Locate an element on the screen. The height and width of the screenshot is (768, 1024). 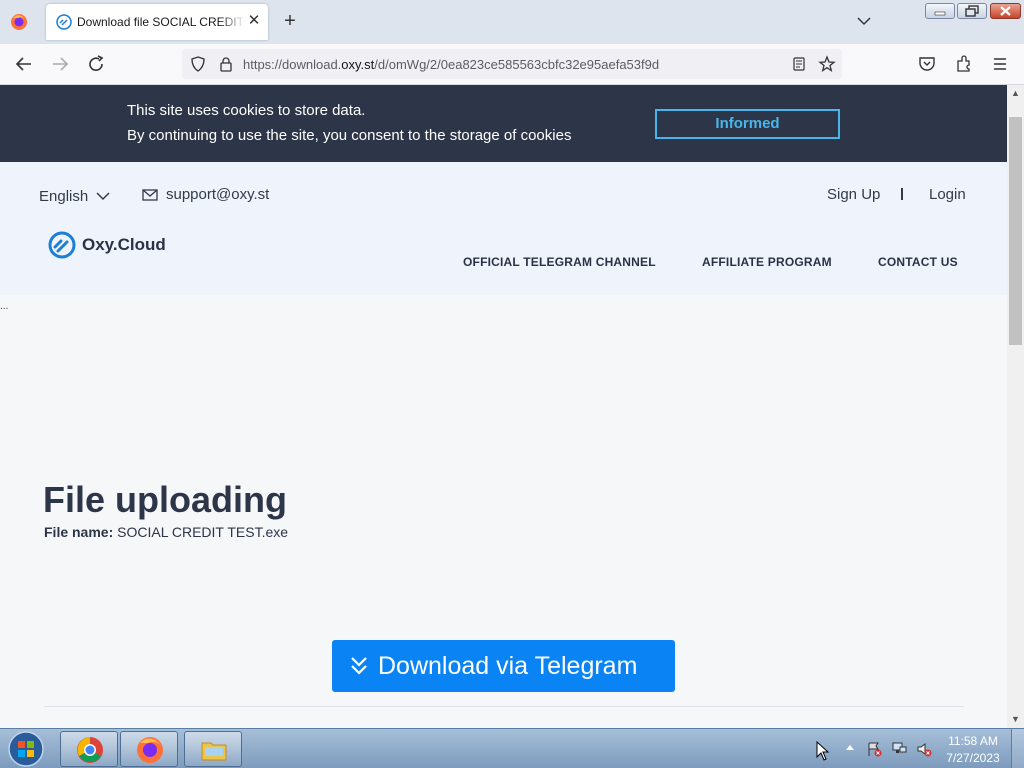
page-title: File uploading is located at coordinates (165, 499).